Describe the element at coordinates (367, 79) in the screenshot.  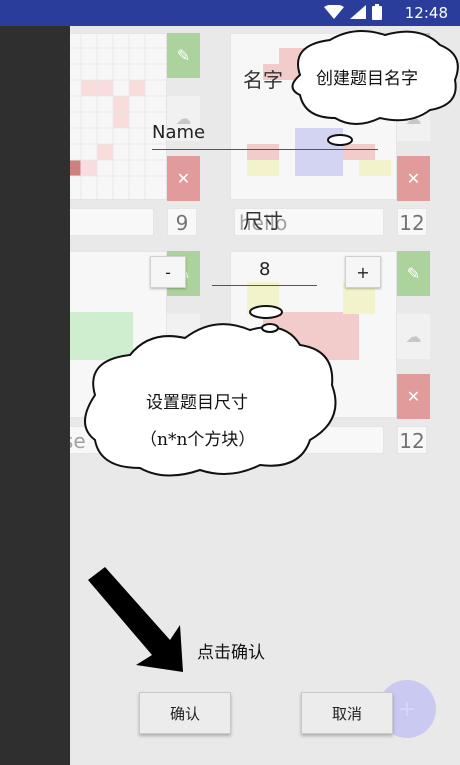
I see `cloud-top-text: 创建题目名字` at that location.